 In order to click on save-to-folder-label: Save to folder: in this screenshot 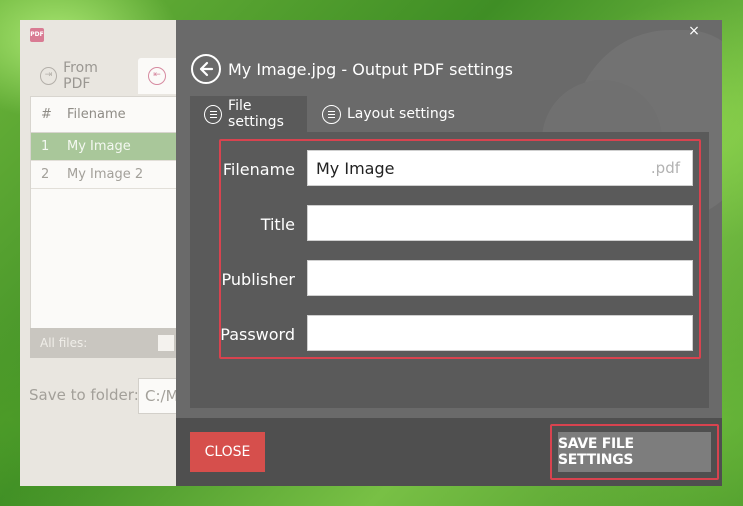, I will do `click(84, 395)`.